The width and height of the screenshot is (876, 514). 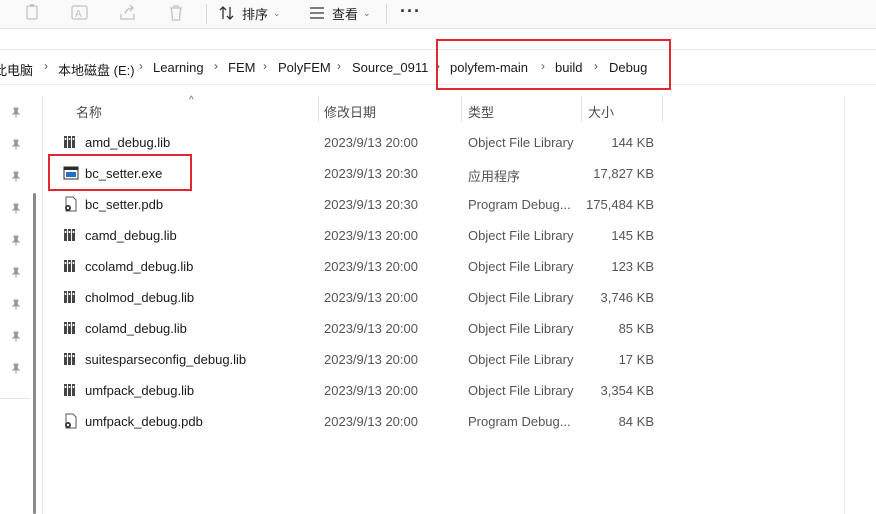 I want to click on svg-text: A, so click(x=78, y=14).